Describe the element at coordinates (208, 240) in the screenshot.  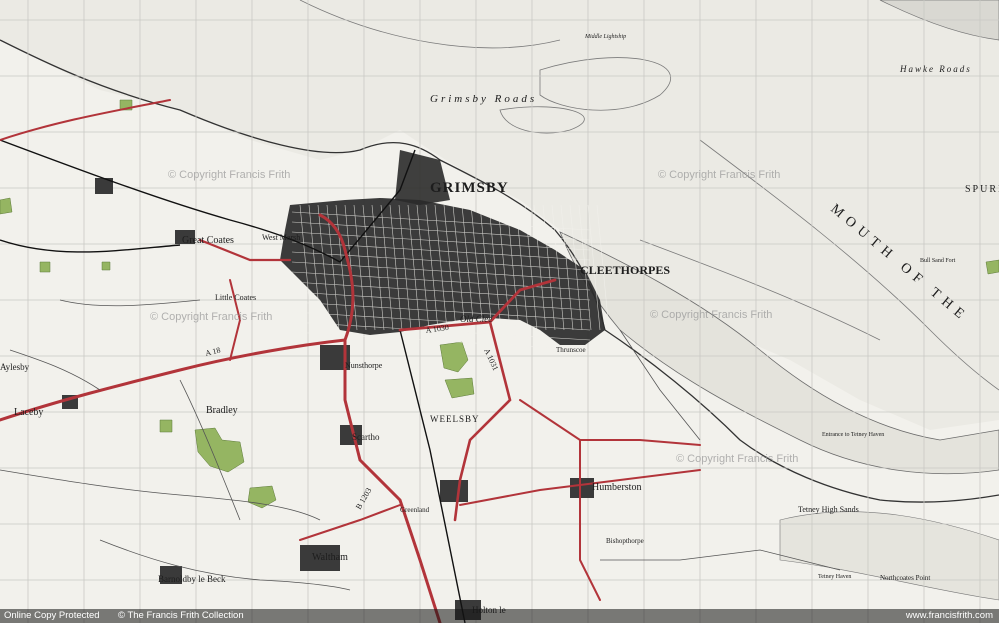
I see `label-great-coates: Great Coates` at that location.